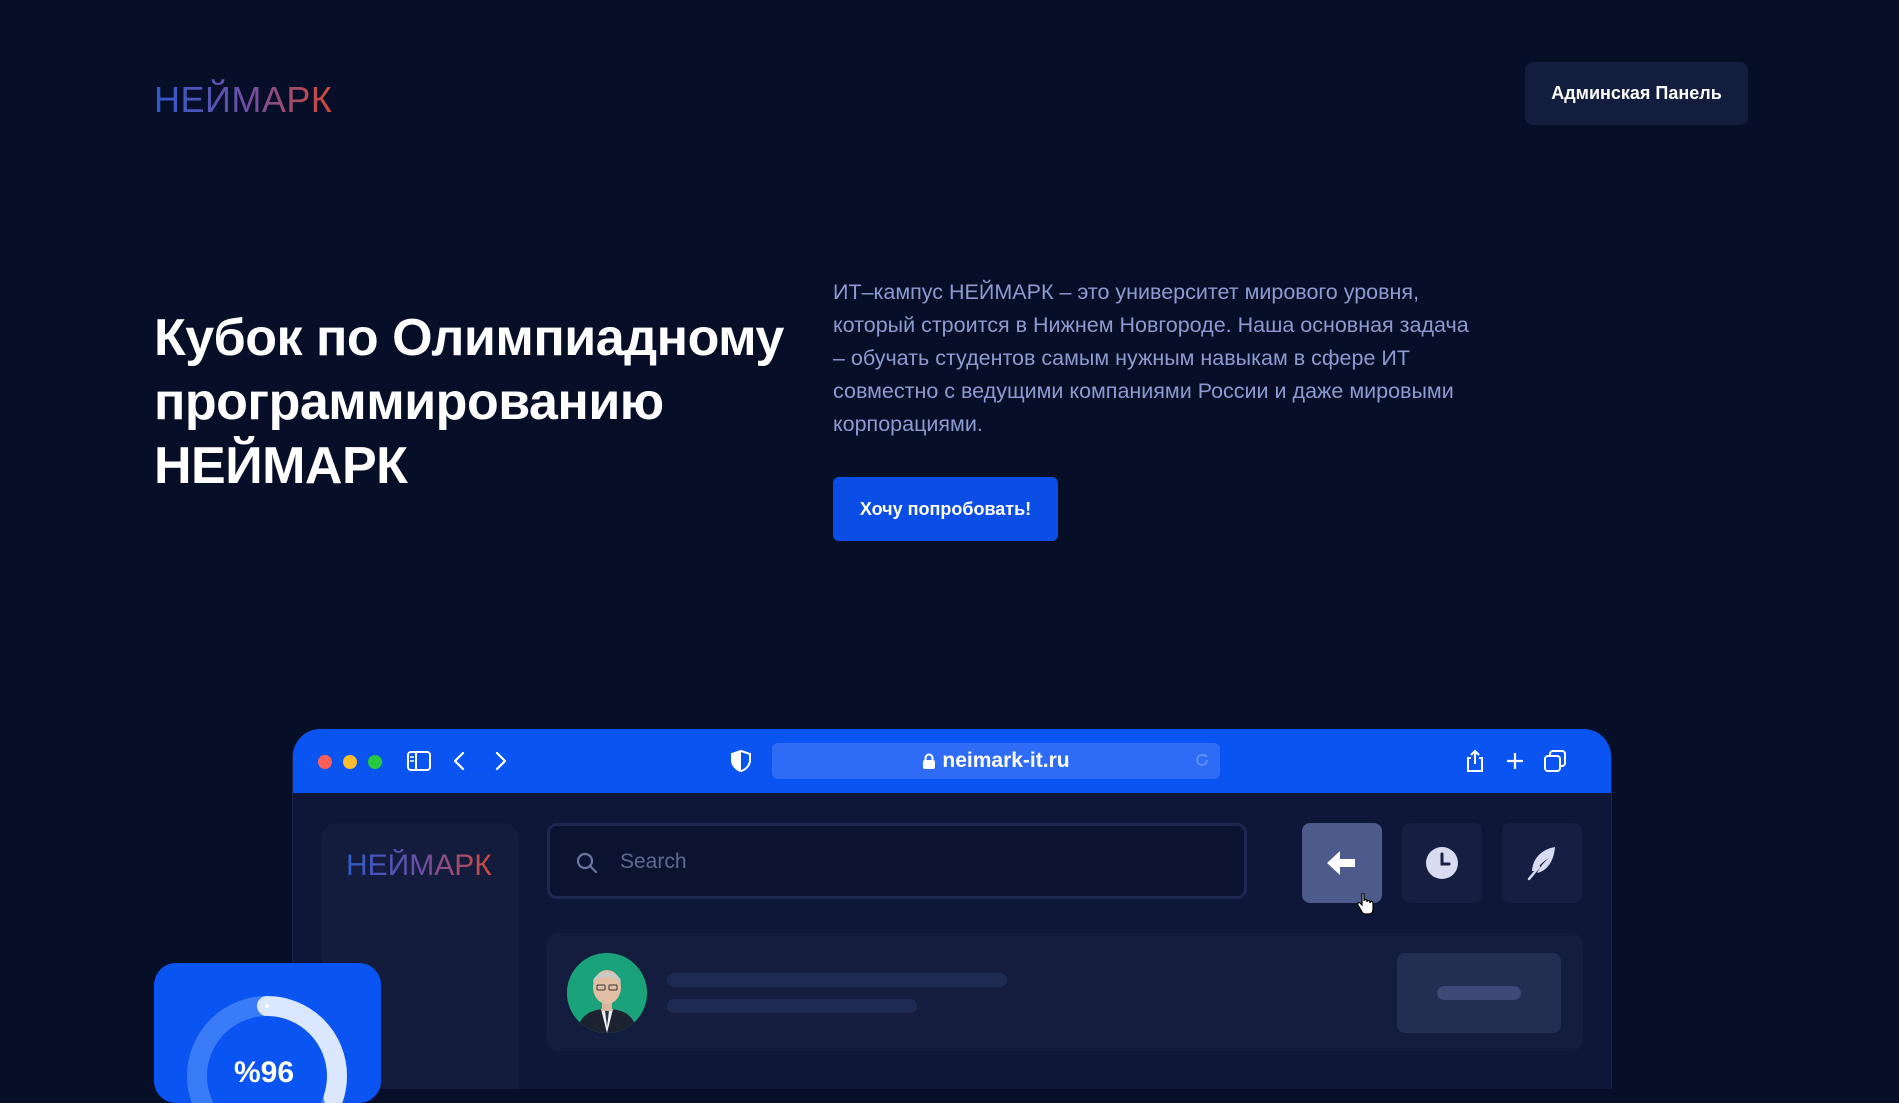  Describe the element at coordinates (1475, 761) in the screenshot. I see `share-icon` at that location.